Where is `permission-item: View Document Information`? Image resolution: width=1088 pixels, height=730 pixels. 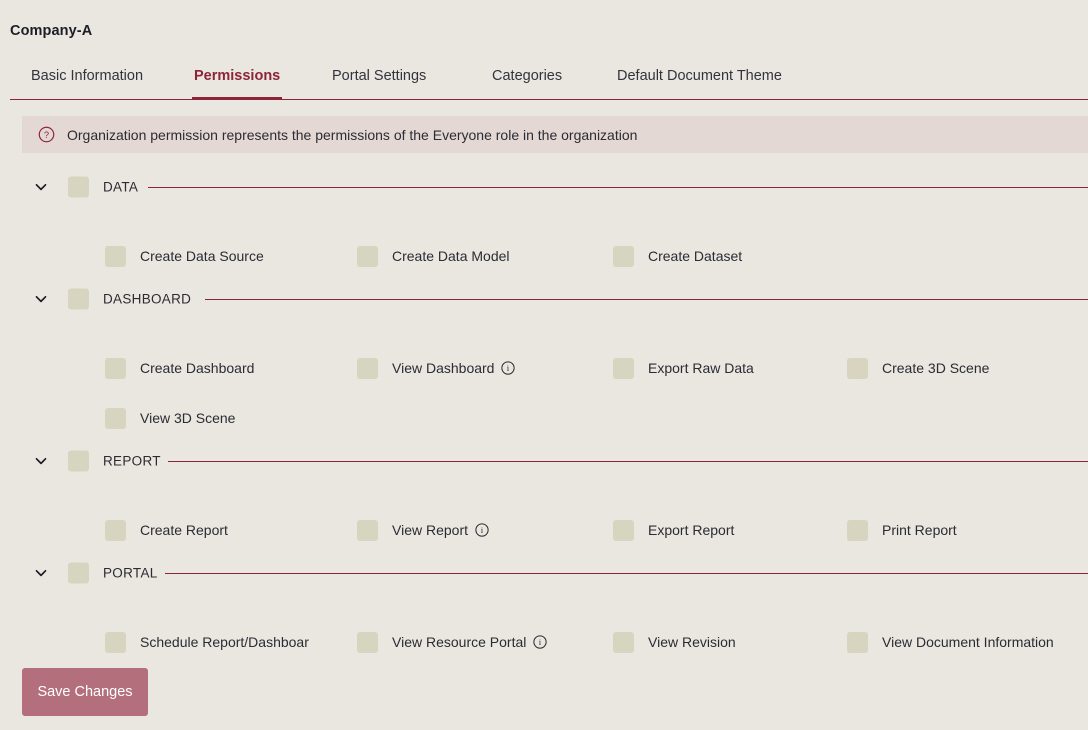
permission-item: View Document Information is located at coordinates (950, 642).